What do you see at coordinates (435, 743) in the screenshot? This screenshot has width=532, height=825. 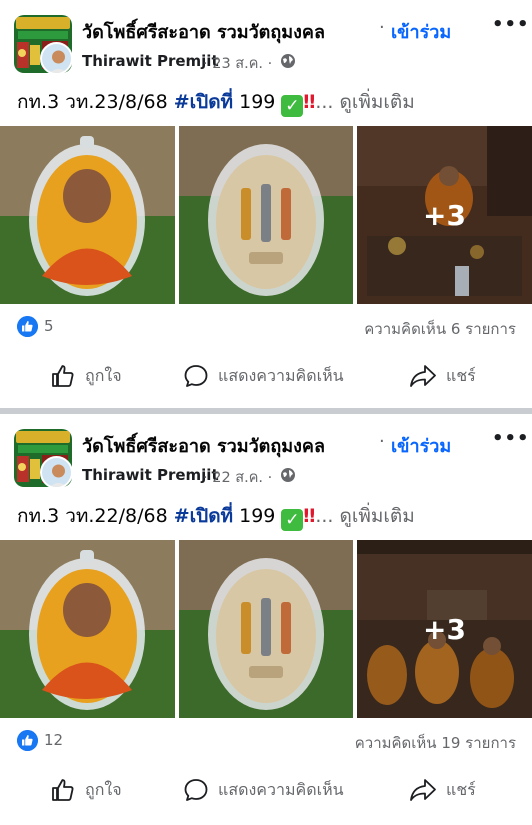 I see `comment-count: ความคิดเห็น 19 รายการ` at bounding box center [435, 743].